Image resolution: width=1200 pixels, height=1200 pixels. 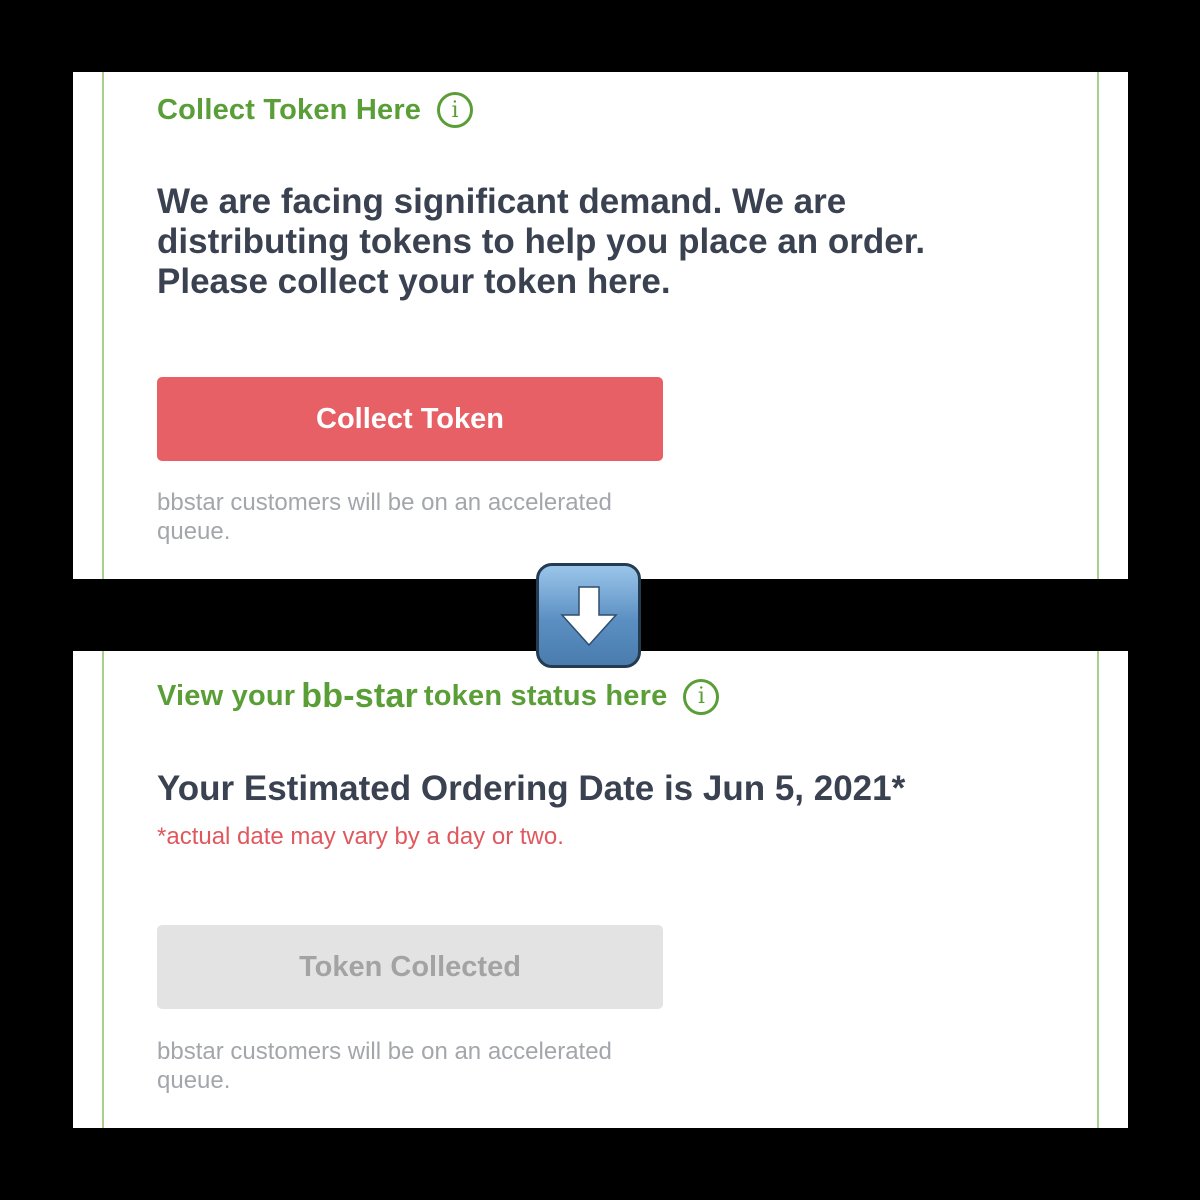 What do you see at coordinates (359, 696) in the screenshot?
I see `bb-star-brand-text: bb-star` at bounding box center [359, 696].